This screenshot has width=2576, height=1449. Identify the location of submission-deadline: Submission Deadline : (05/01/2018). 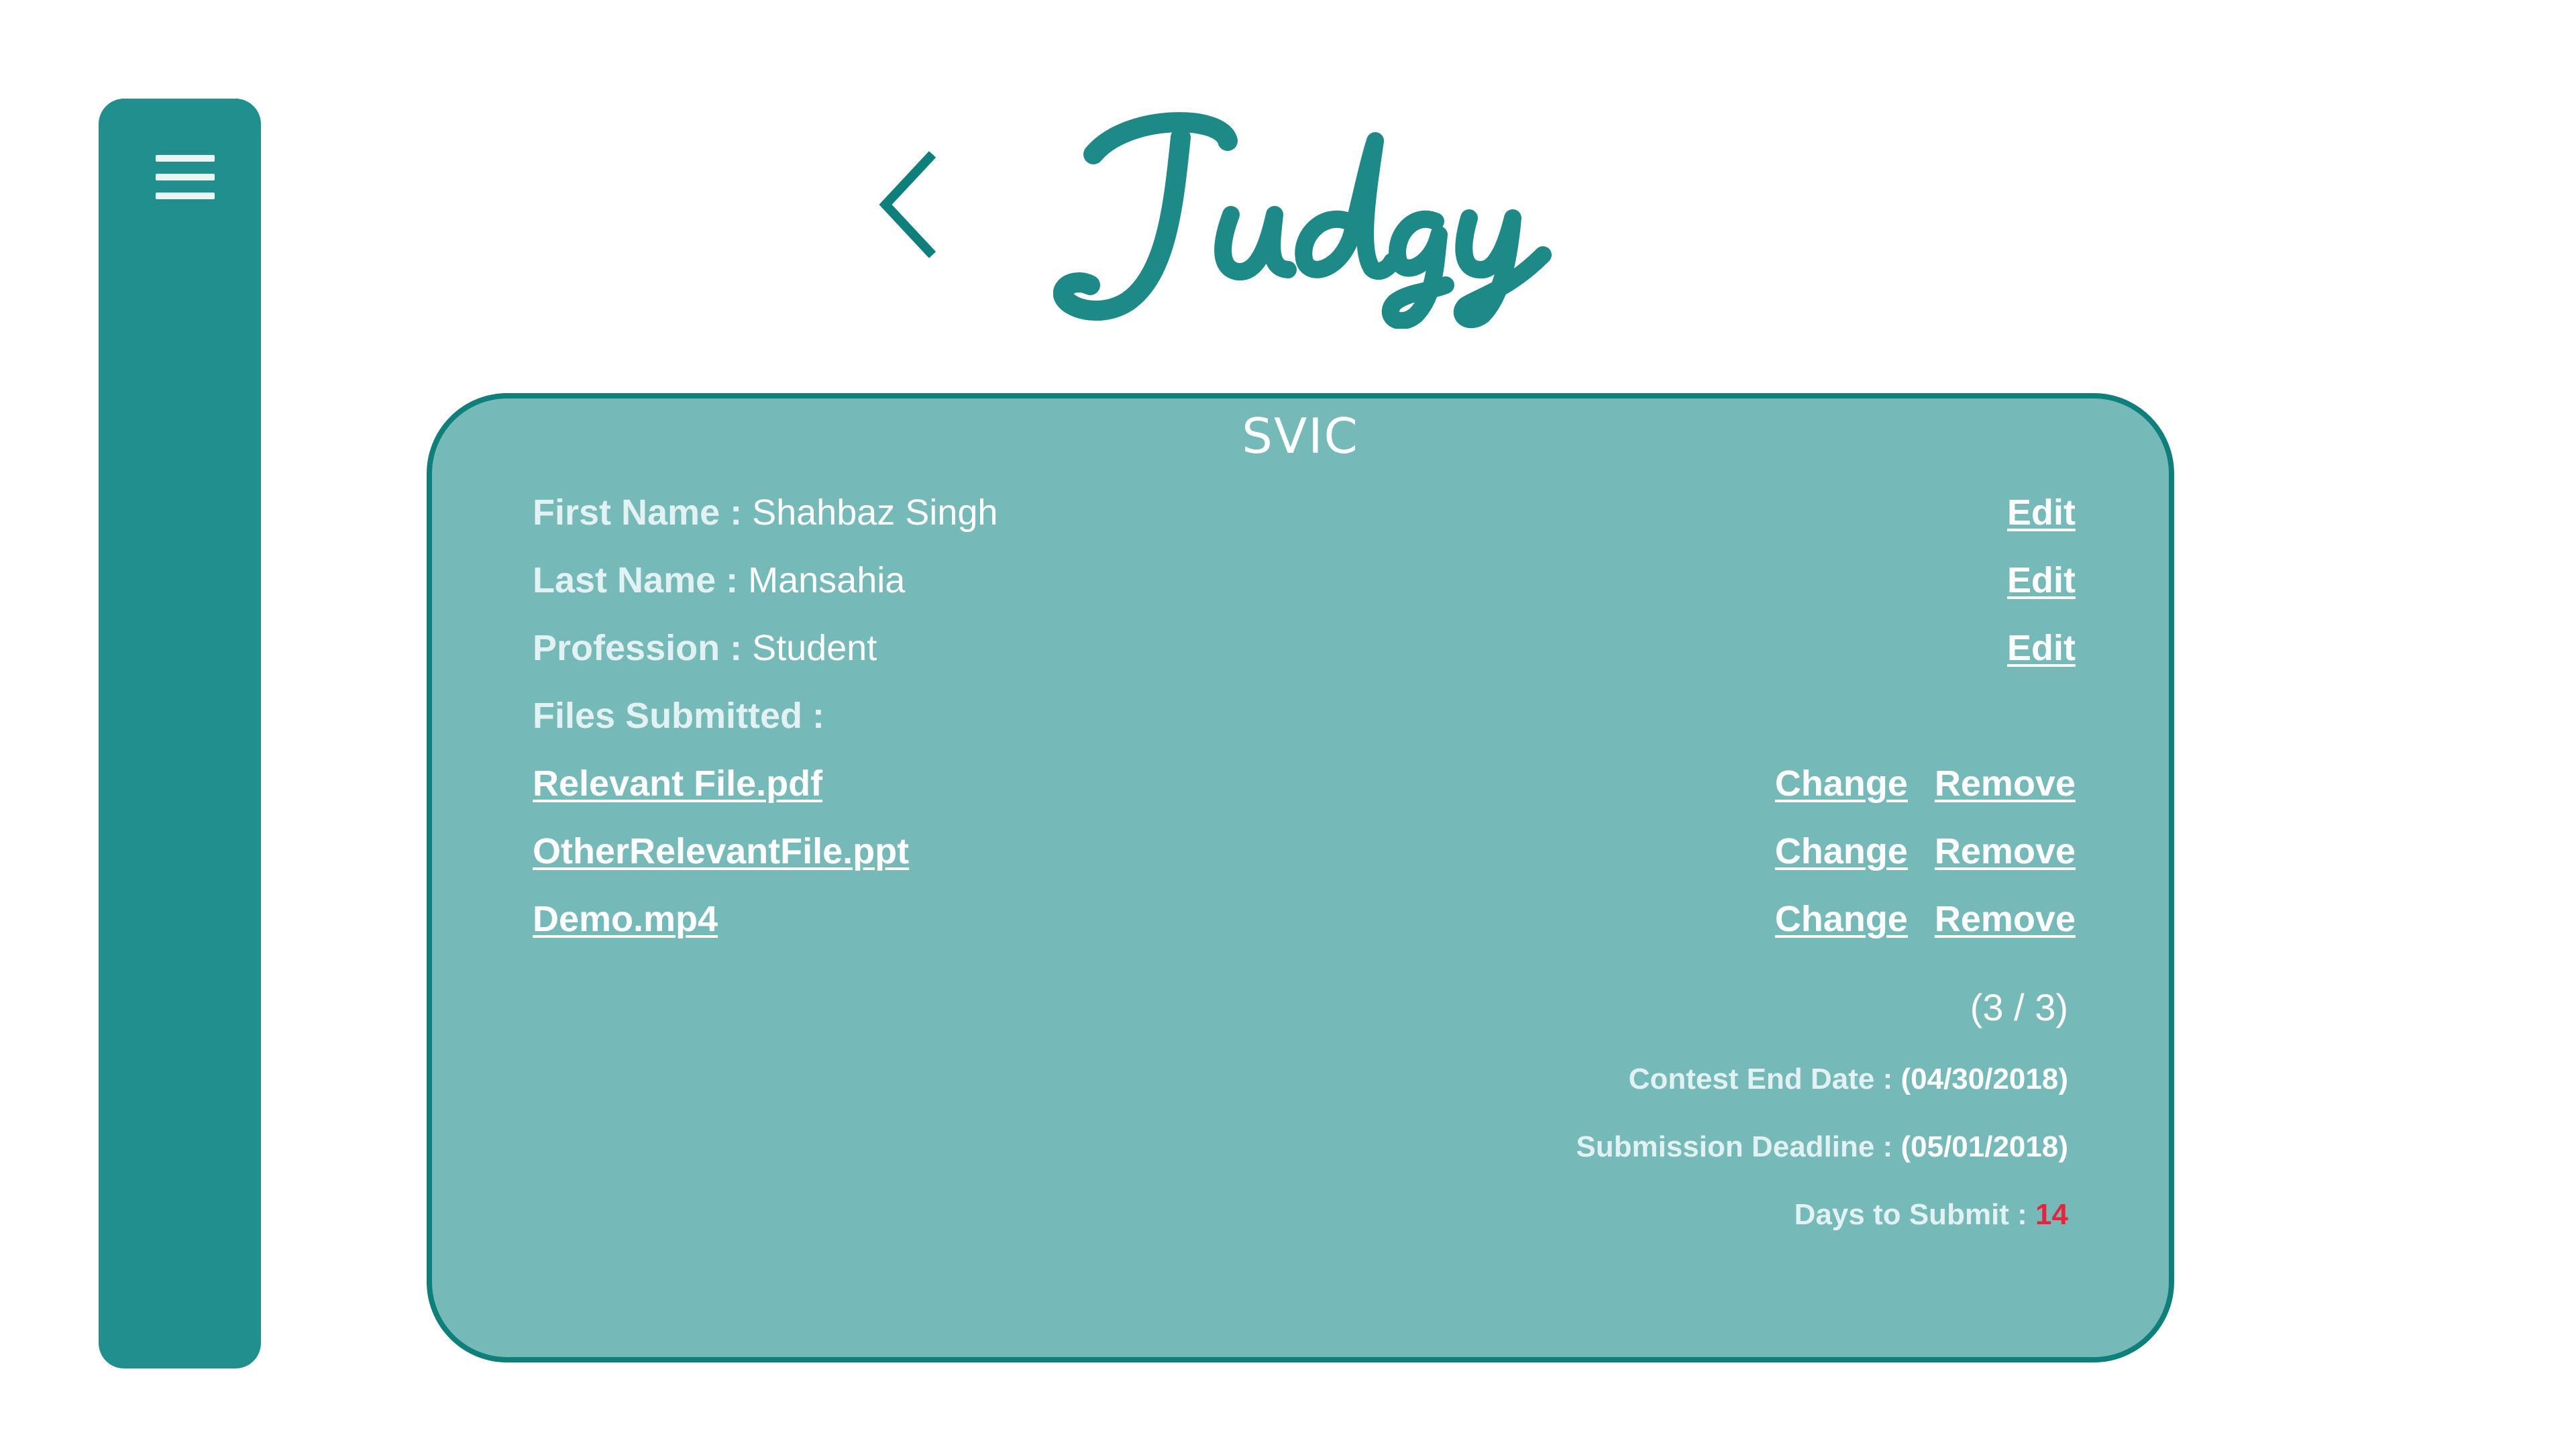
(1822, 1147).